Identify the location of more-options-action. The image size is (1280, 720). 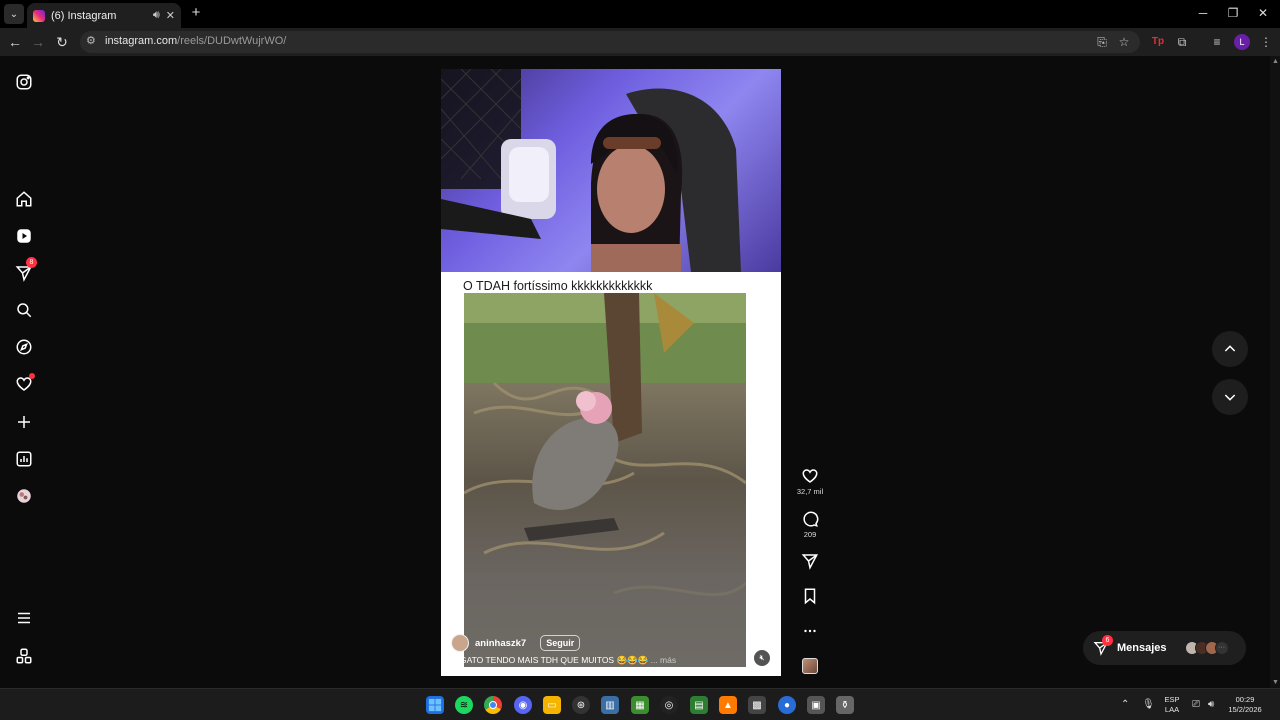
(810, 631).